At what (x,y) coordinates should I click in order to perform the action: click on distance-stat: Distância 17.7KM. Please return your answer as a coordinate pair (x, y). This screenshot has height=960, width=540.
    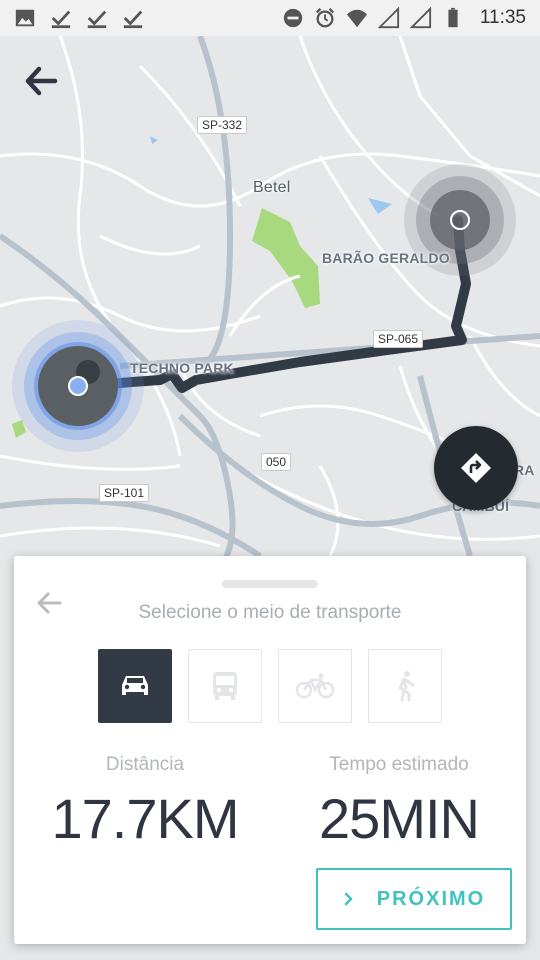
    Looking at the image, I should click on (145, 802).